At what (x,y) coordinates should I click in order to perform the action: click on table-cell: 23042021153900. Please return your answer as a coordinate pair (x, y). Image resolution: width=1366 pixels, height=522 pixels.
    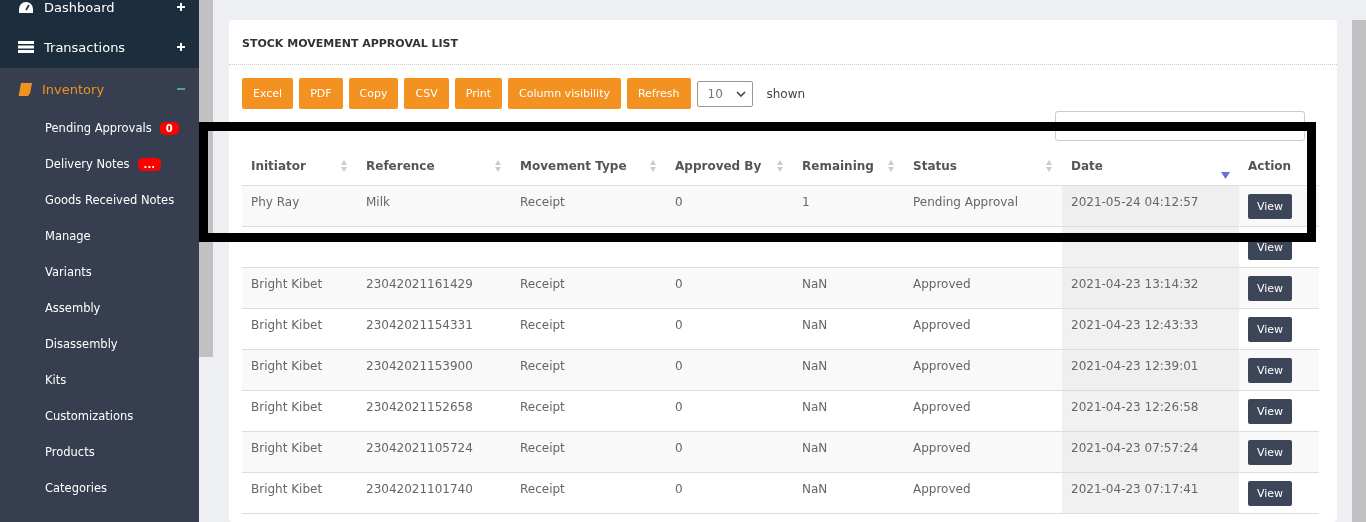
    Looking at the image, I should click on (419, 366).